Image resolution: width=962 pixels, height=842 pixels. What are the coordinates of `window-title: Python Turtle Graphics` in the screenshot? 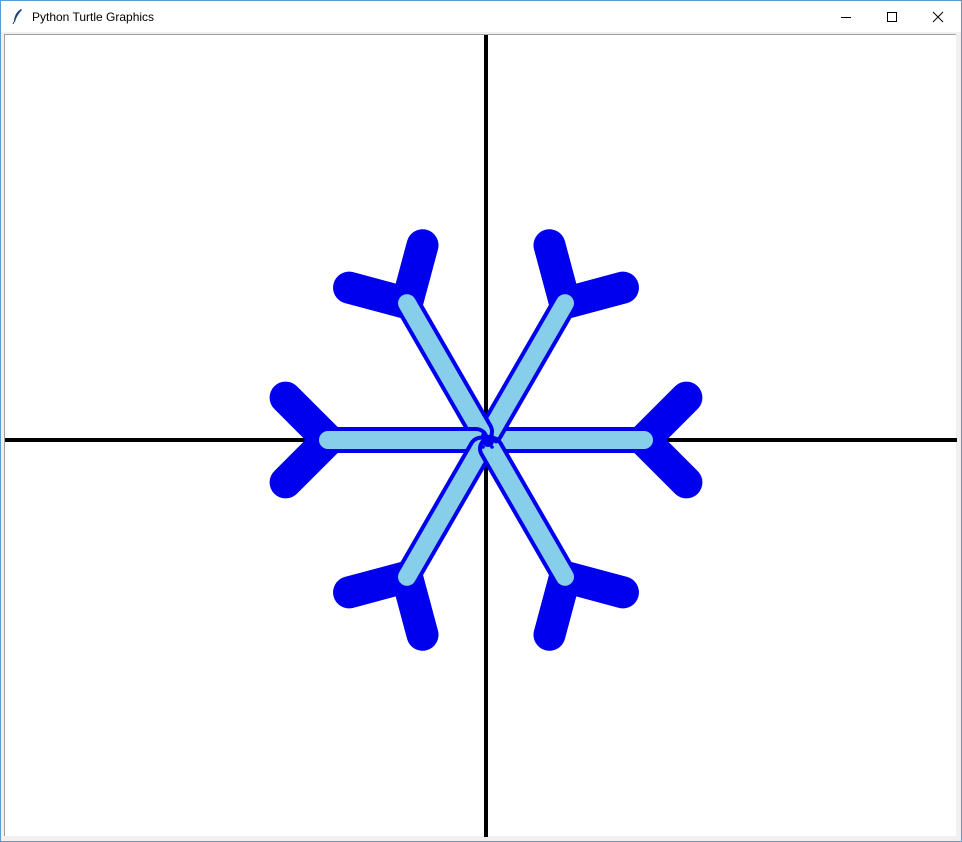 It's located at (93, 17).